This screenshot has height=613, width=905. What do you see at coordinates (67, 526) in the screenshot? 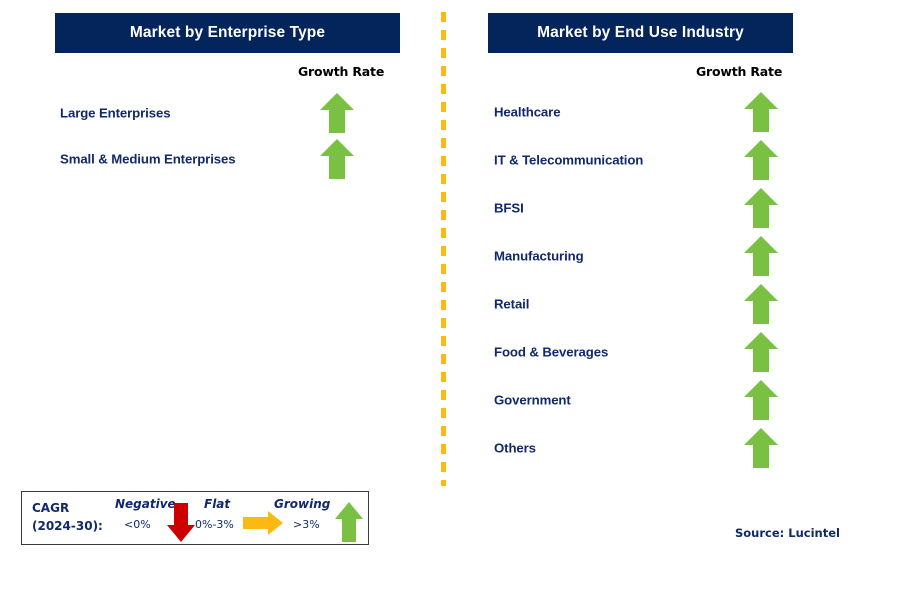
I see `legend-title-line2: (2024-30):` at bounding box center [67, 526].